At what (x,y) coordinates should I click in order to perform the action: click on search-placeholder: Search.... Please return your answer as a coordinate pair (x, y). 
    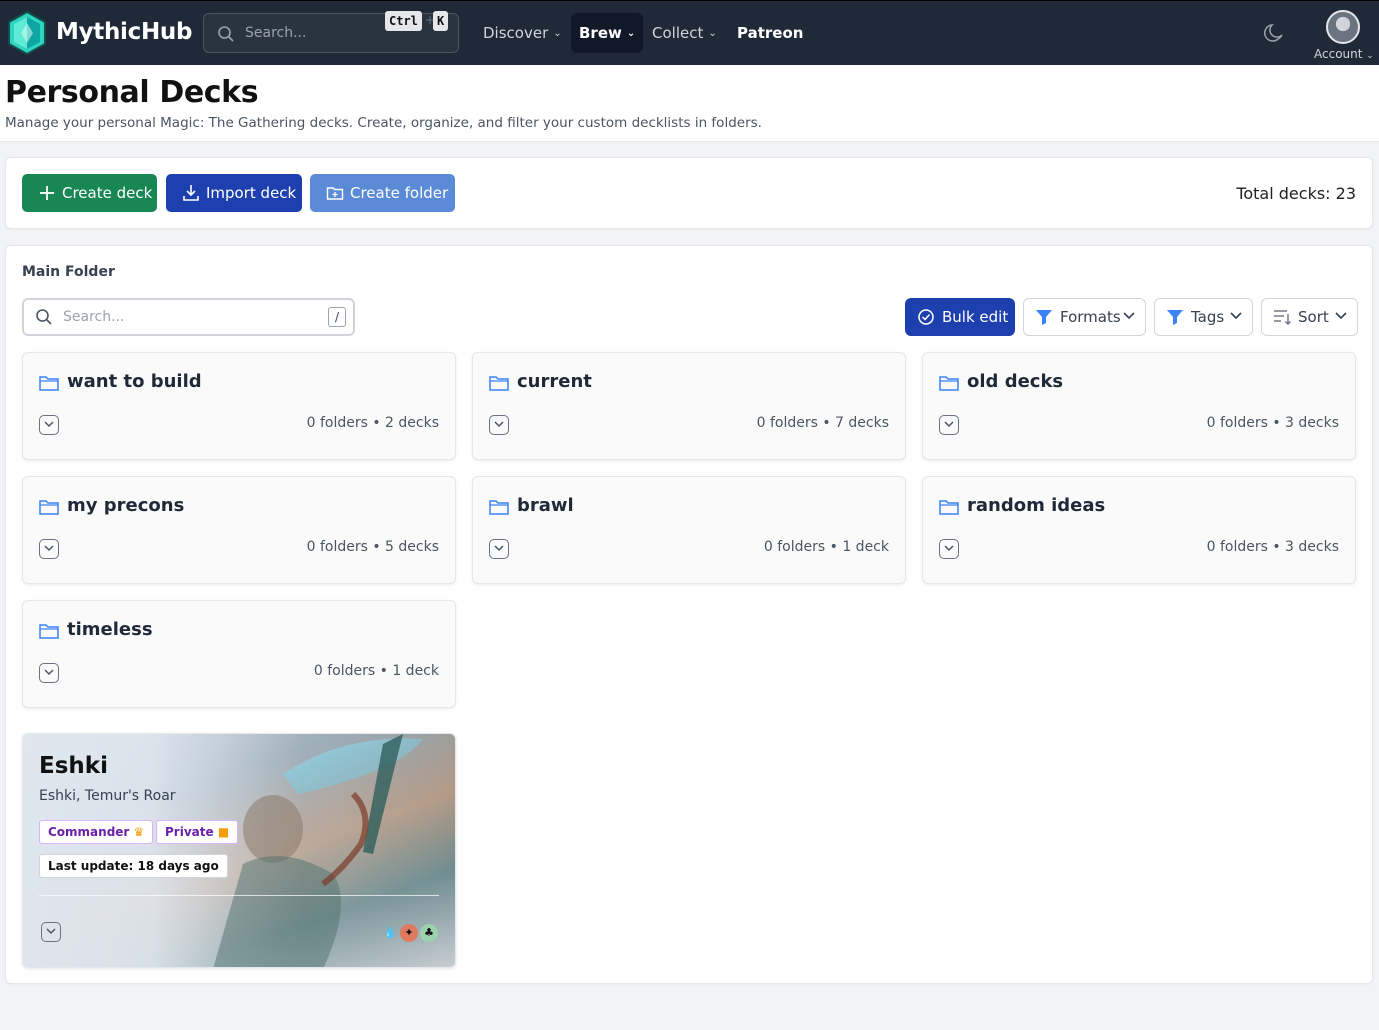
    Looking at the image, I should click on (276, 33).